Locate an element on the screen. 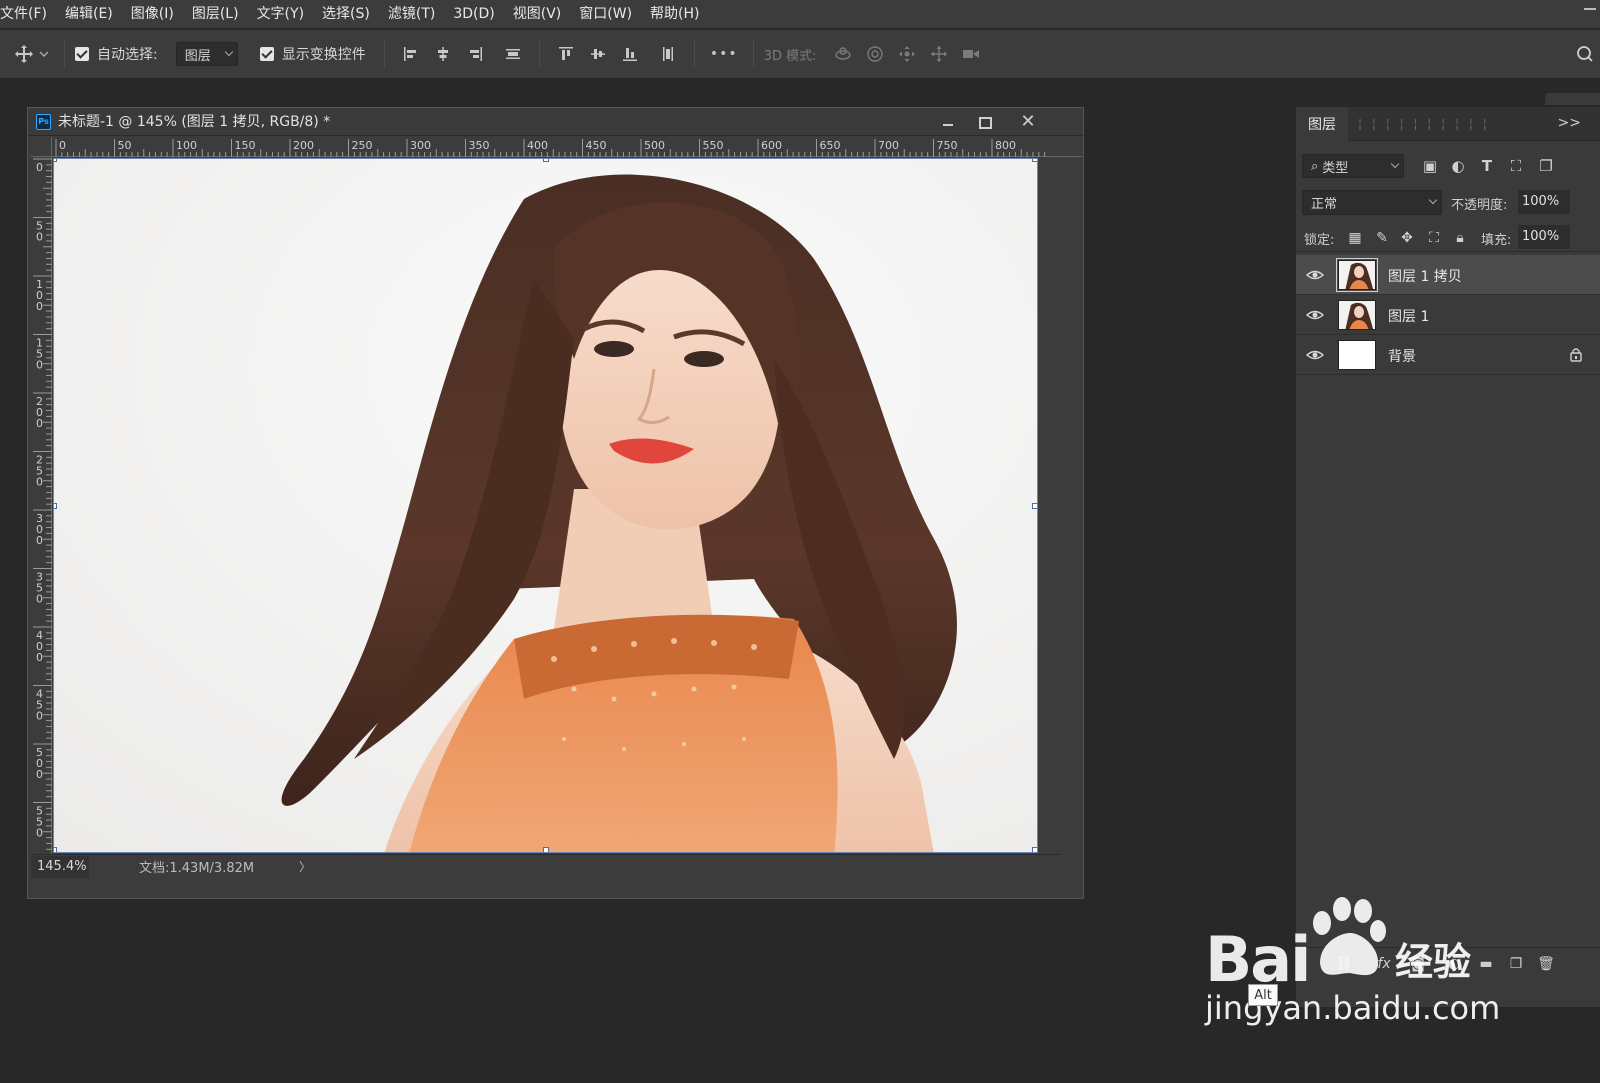  layer-name: 图层 1 拷贝 is located at coordinates (1425, 276).